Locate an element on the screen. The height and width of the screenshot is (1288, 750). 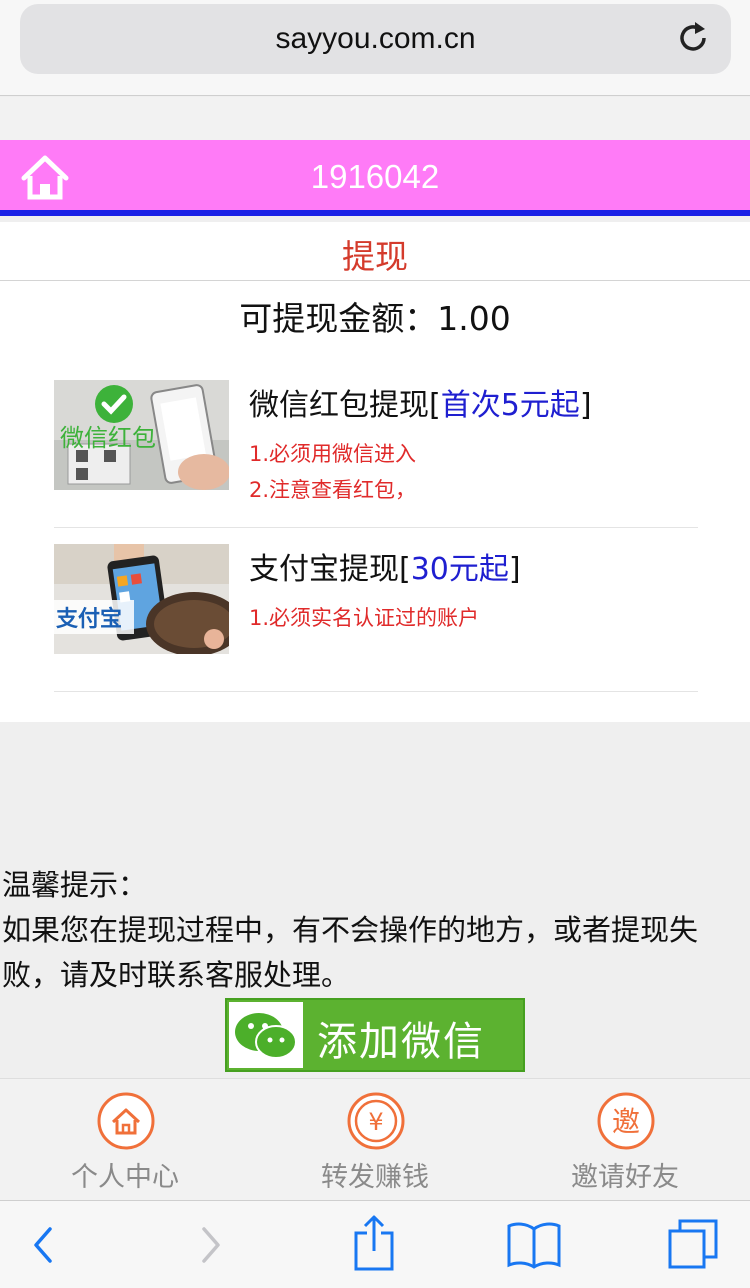
tab-invite-friends: 邀 邀请好友 is located at coordinates (625, 1140).